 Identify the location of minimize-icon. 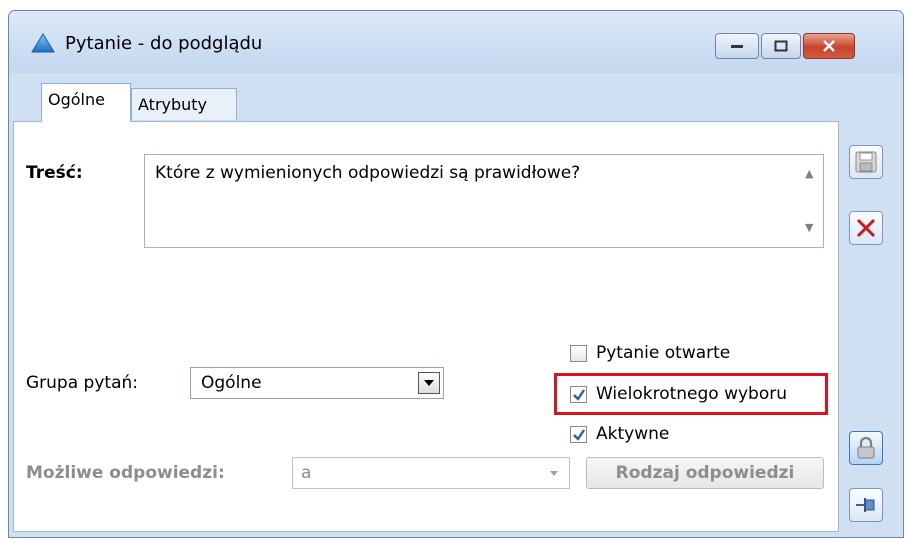
(737, 46).